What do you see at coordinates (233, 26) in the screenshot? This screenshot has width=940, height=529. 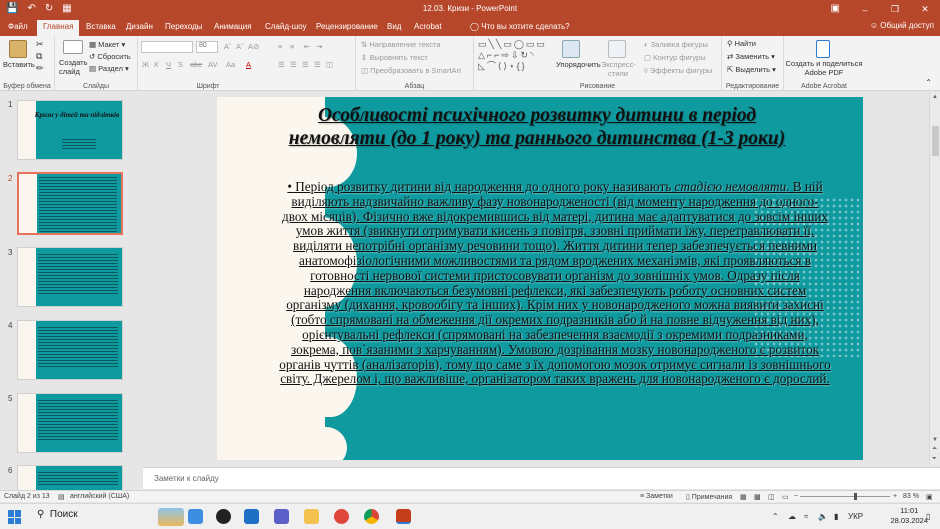 I see `tab-animations: Анимация` at bounding box center [233, 26].